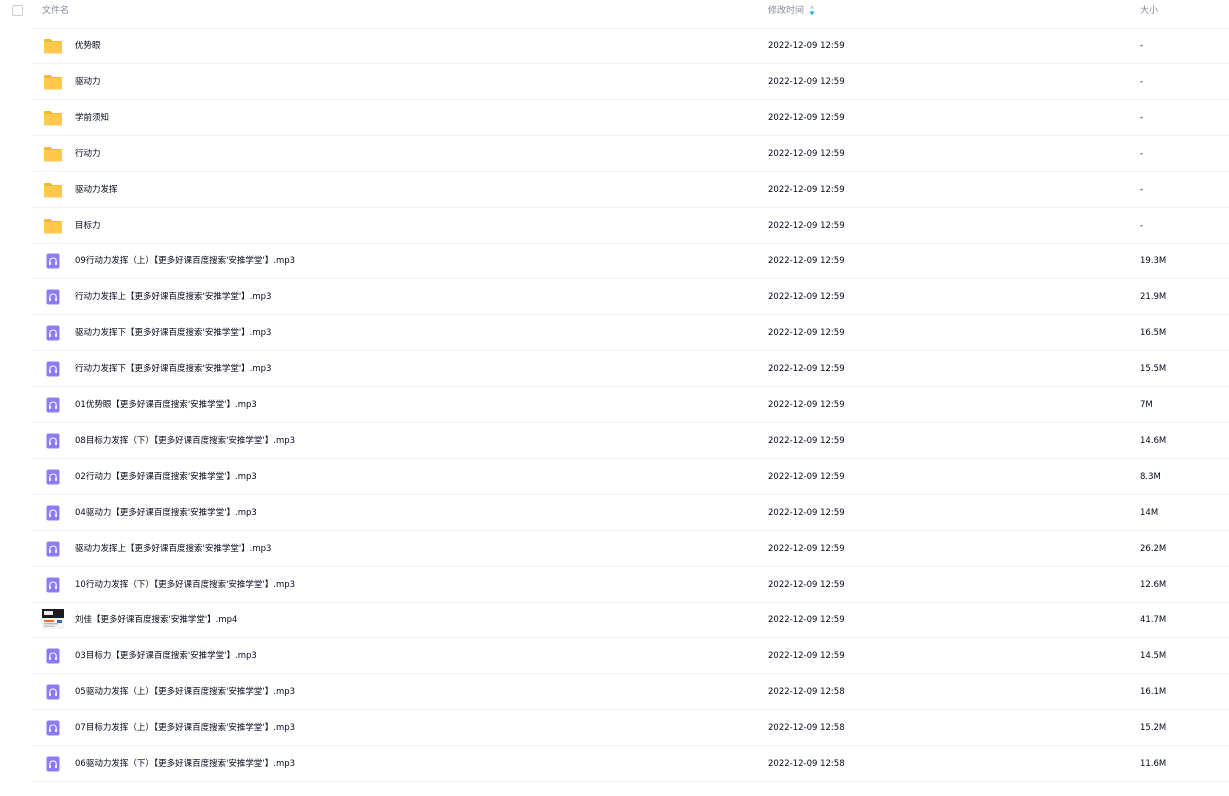 The width and height of the screenshot is (1229, 796). Describe the element at coordinates (185, 585) in the screenshot. I see `file-name: 10行动力发挥（下）【更多好课百度搜索'安推学堂'】.mp3` at that location.